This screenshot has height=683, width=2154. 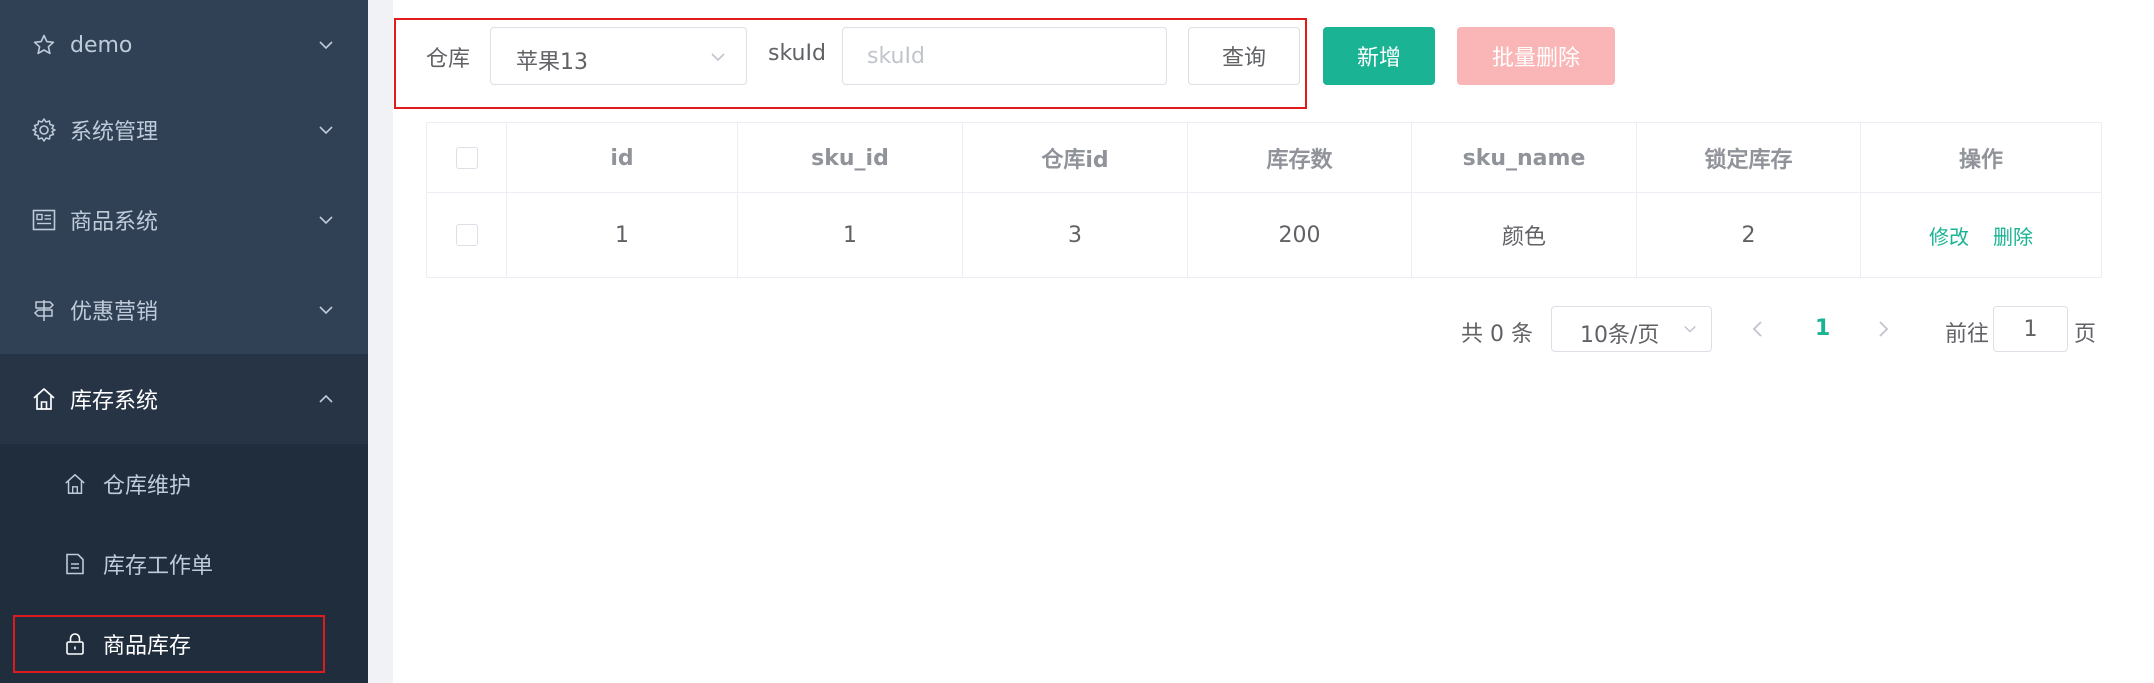 What do you see at coordinates (158, 566) in the screenshot?
I see `sidebar-item-label: 库存工作单` at bounding box center [158, 566].